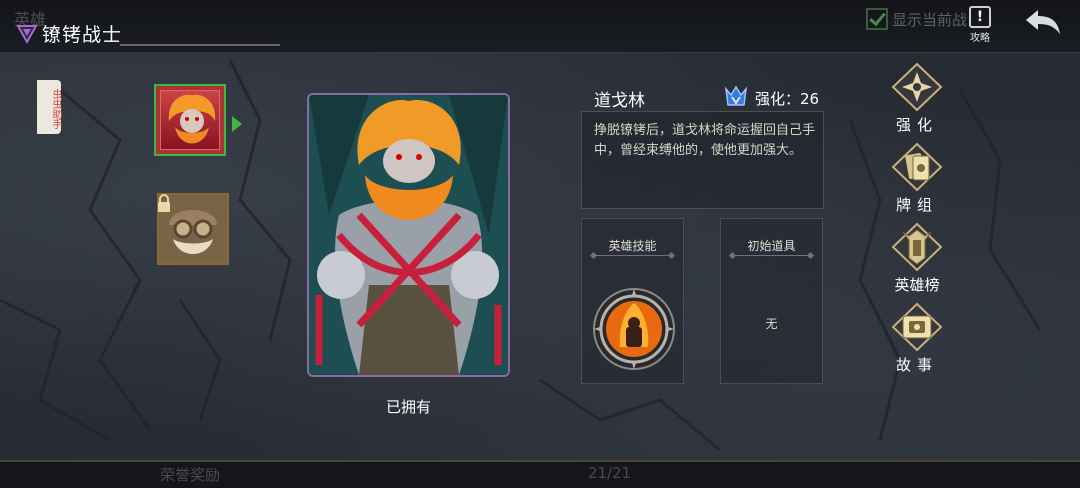 Image resolution: width=1080 pixels, height=488 pixels. I want to click on honor-rewards-label: 荣誉奖励, so click(190, 474).